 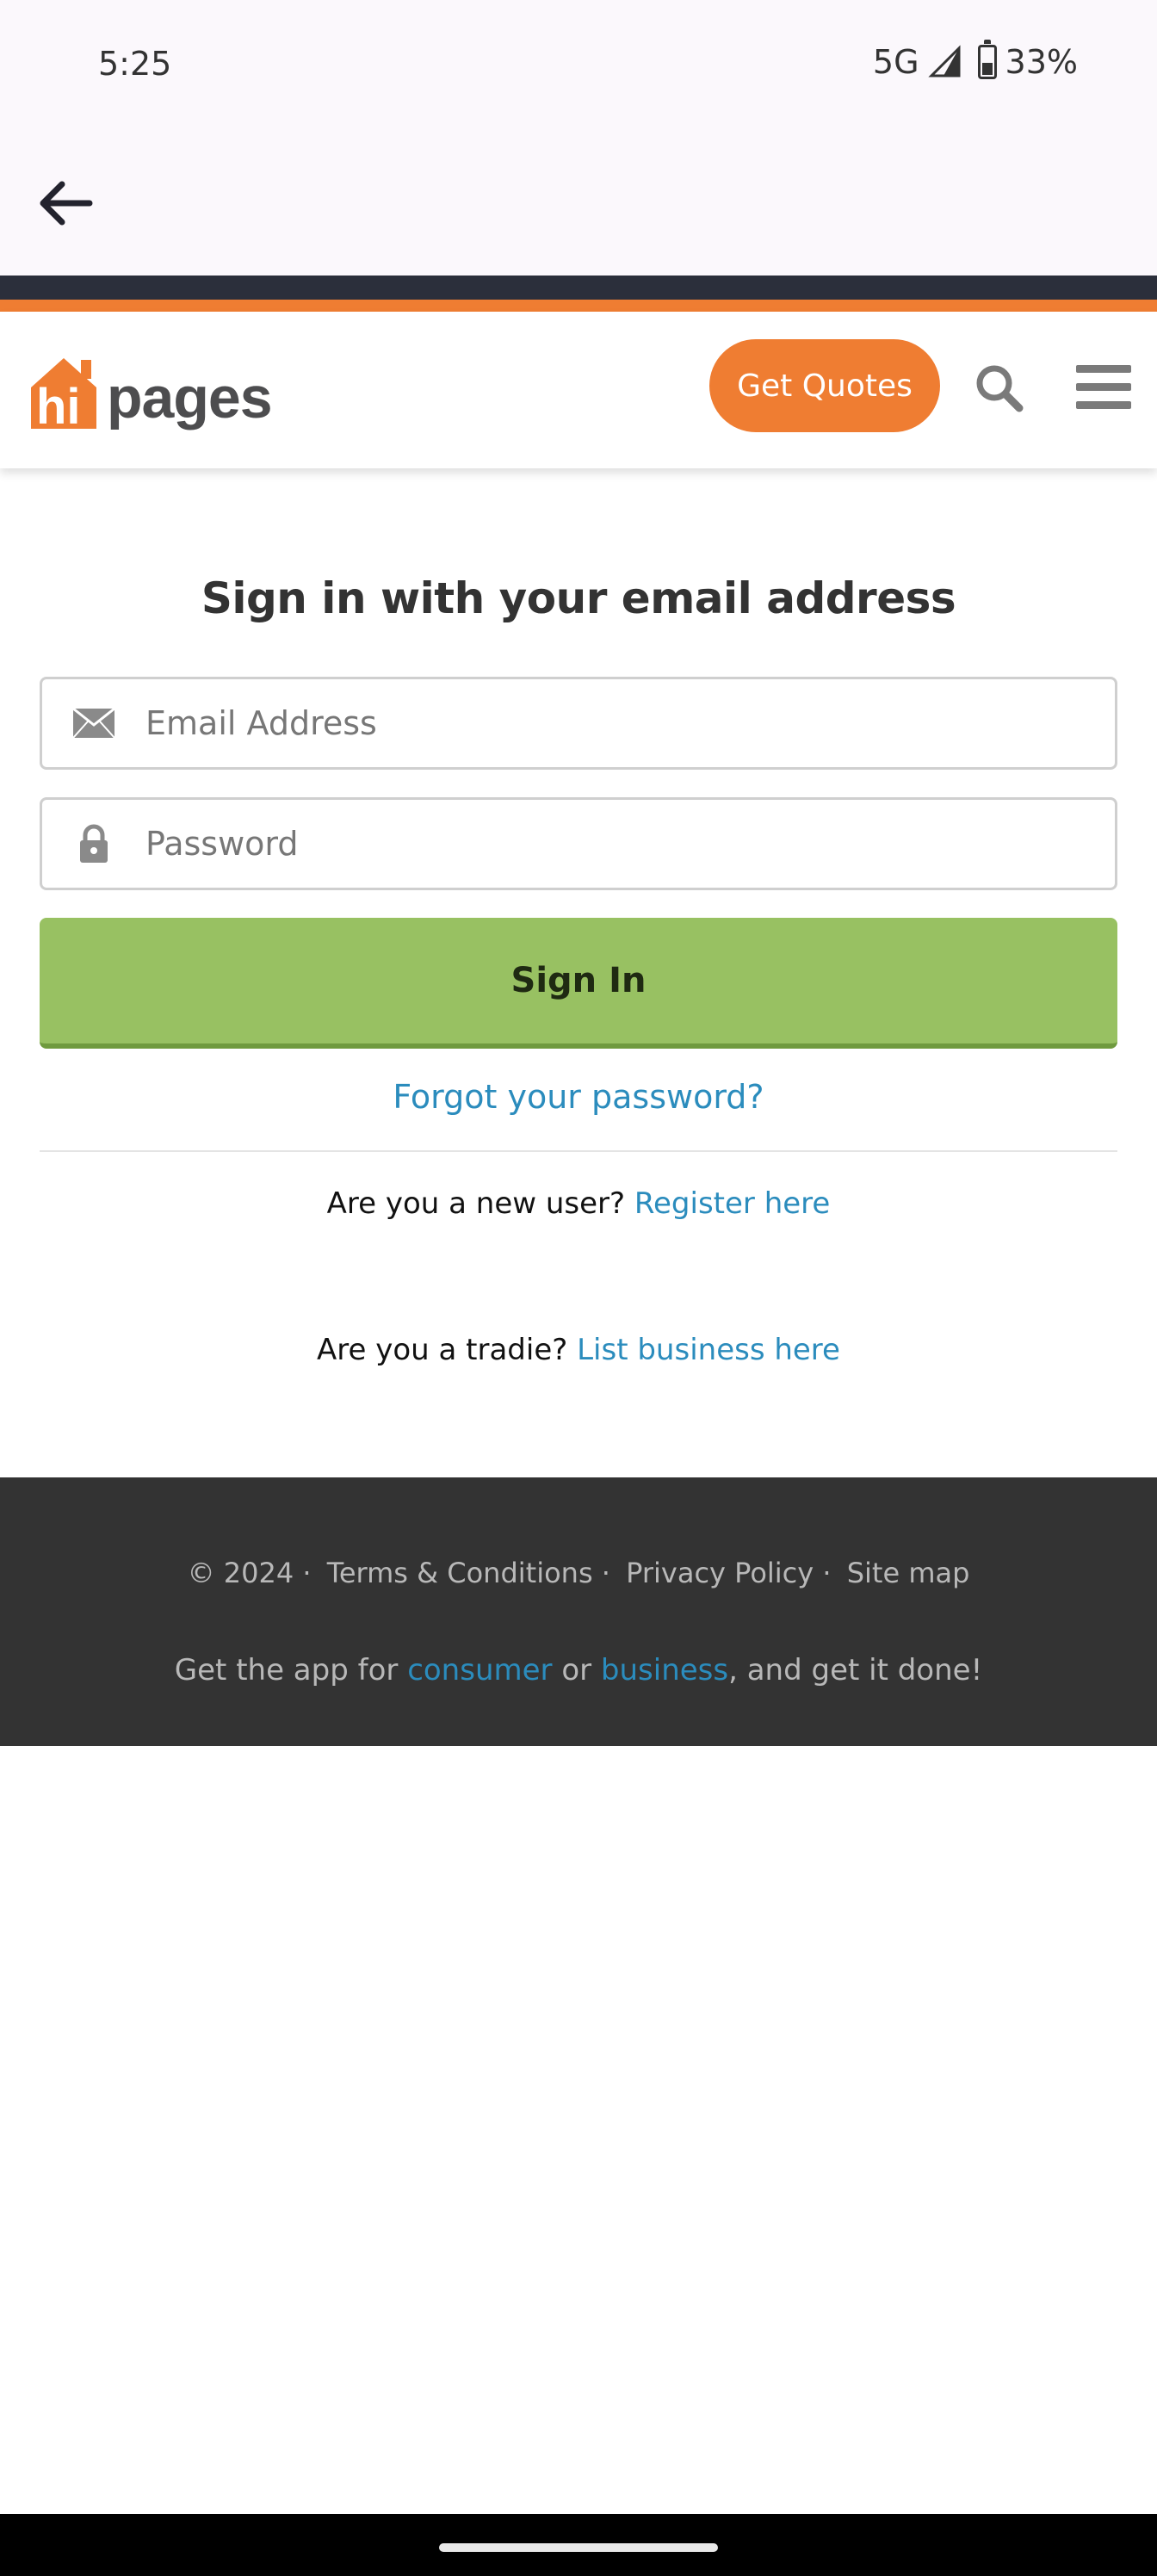 What do you see at coordinates (579, 1097) in the screenshot?
I see `forgot-password-link: Forgot your password?` at bounding box center [579, 1097].